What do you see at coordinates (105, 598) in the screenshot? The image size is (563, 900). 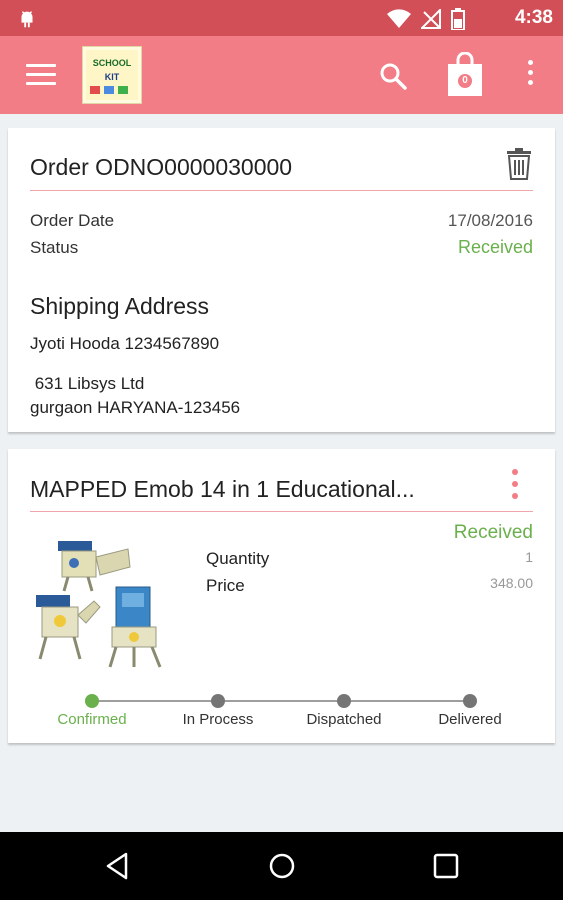 I see `product-image` at bounding box center [105, 598].